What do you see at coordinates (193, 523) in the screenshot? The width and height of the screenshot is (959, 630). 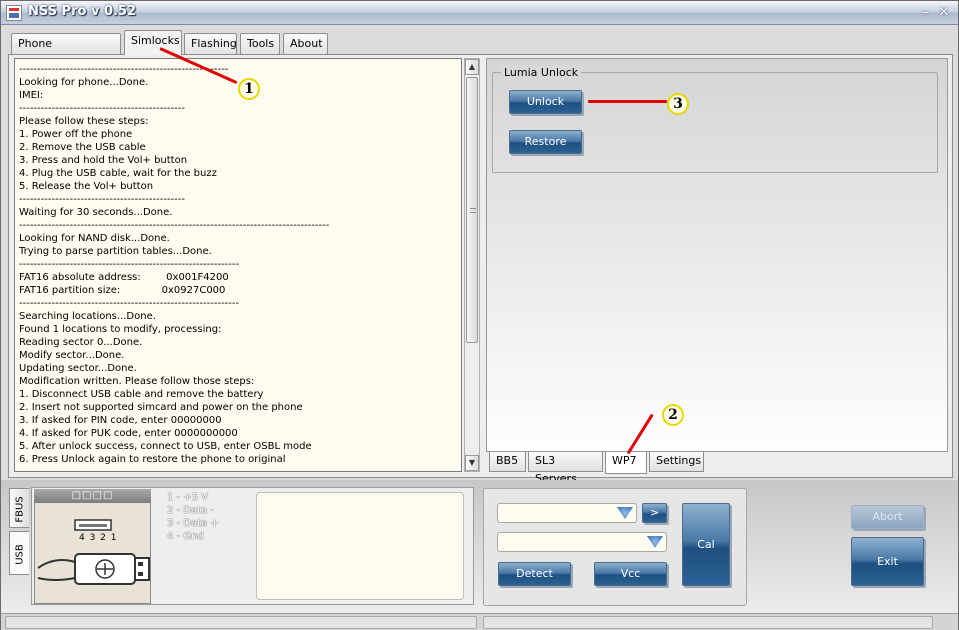 I see `pin-line-3: 3 - Data +` at bounding box center [193, 523].